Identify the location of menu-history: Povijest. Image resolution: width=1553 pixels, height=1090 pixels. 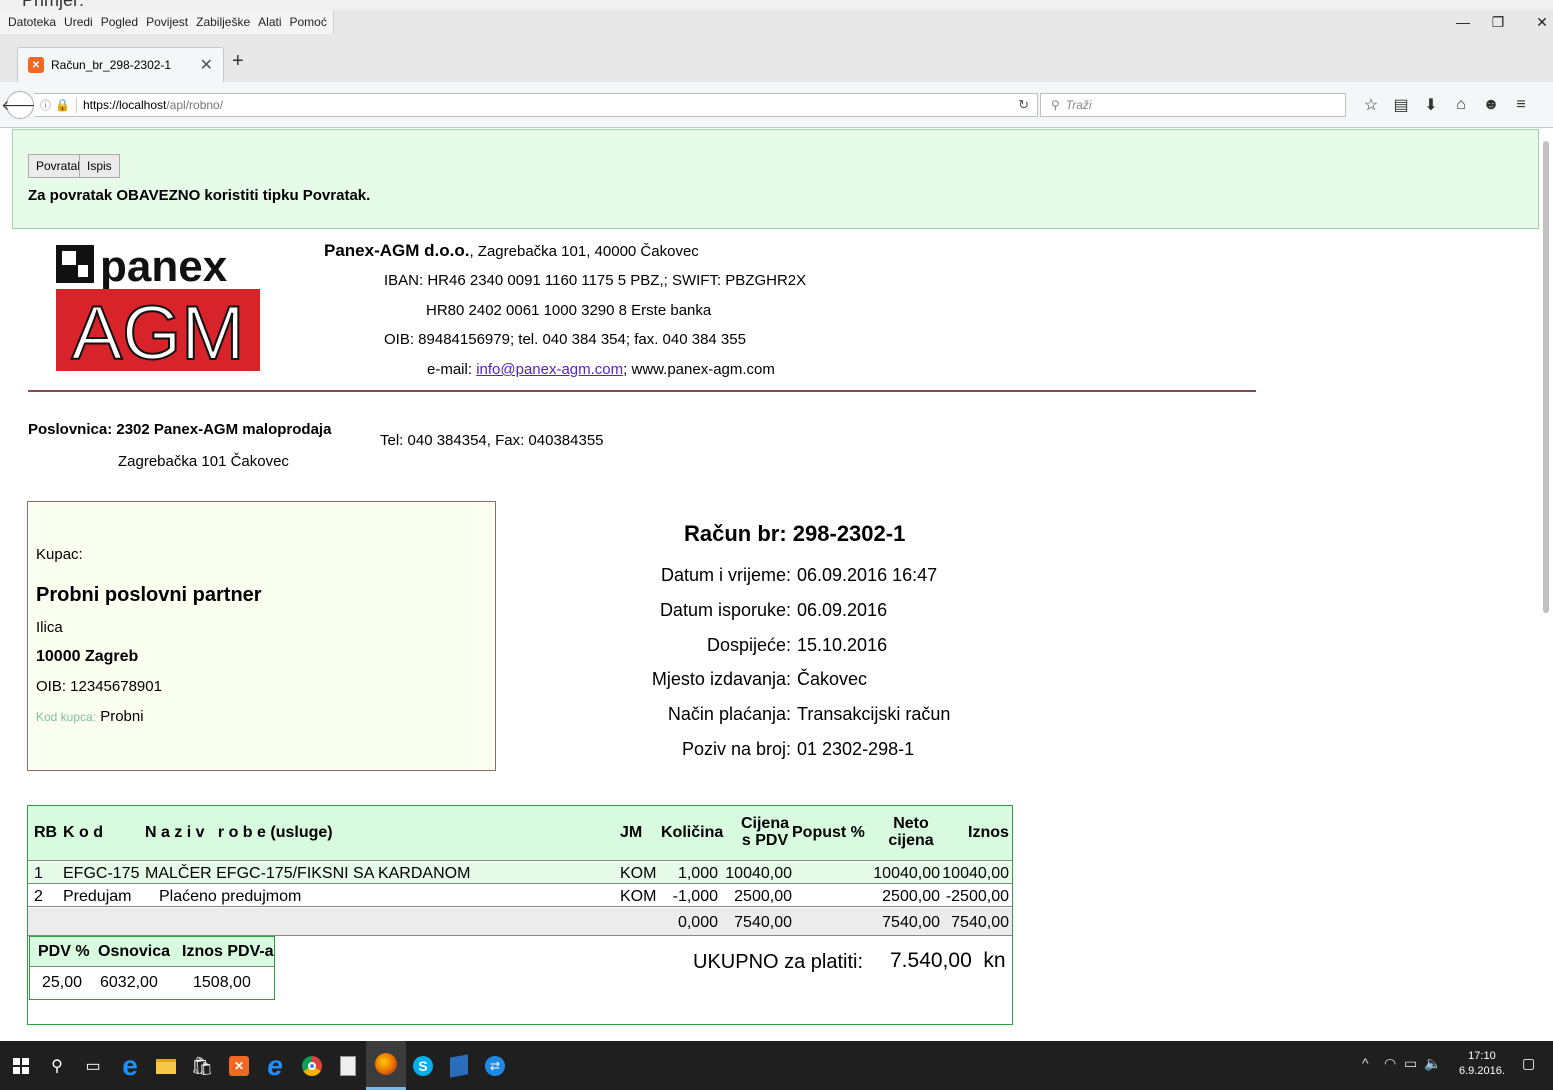
(167, 22).